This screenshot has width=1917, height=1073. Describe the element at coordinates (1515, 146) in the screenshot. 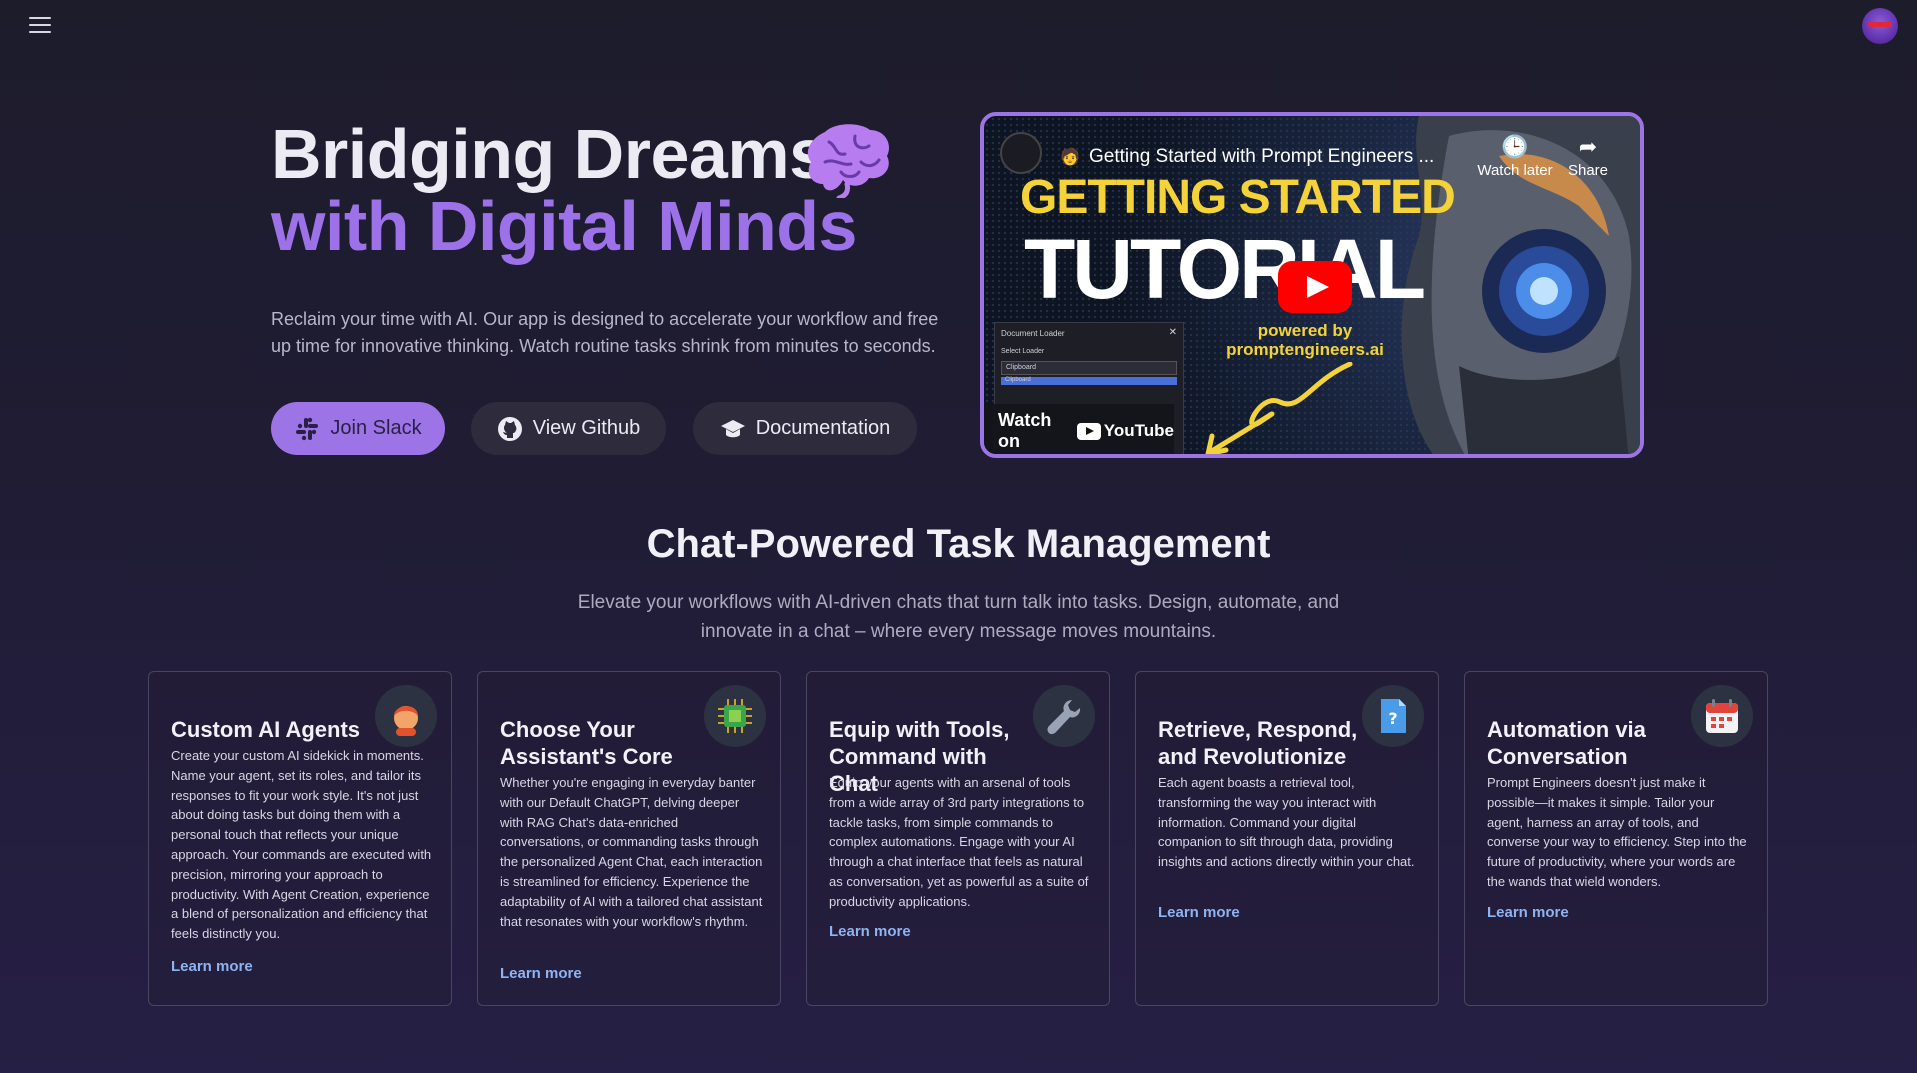

I see `clock-icon: 🕒` at that location.